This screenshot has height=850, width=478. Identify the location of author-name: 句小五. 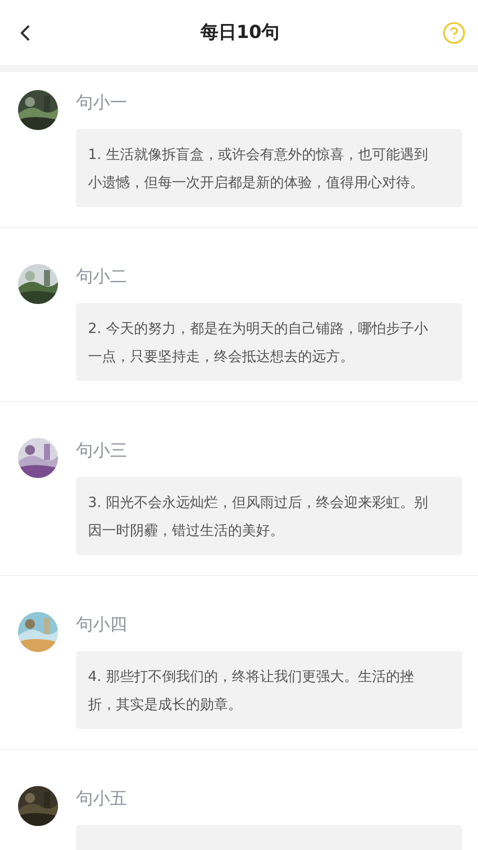
(102, 799).